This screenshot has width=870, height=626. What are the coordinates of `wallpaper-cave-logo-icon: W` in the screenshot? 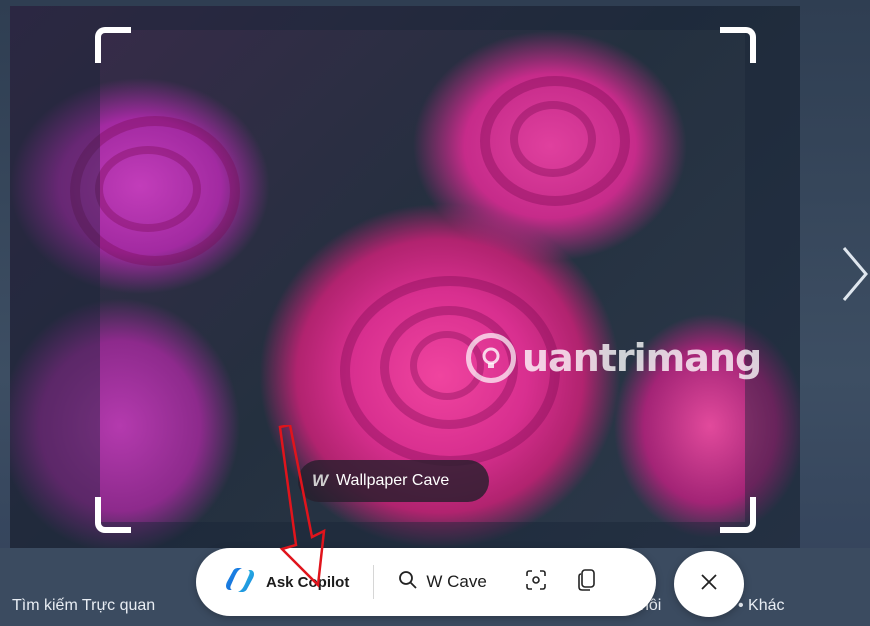 It's located at (320, 480).